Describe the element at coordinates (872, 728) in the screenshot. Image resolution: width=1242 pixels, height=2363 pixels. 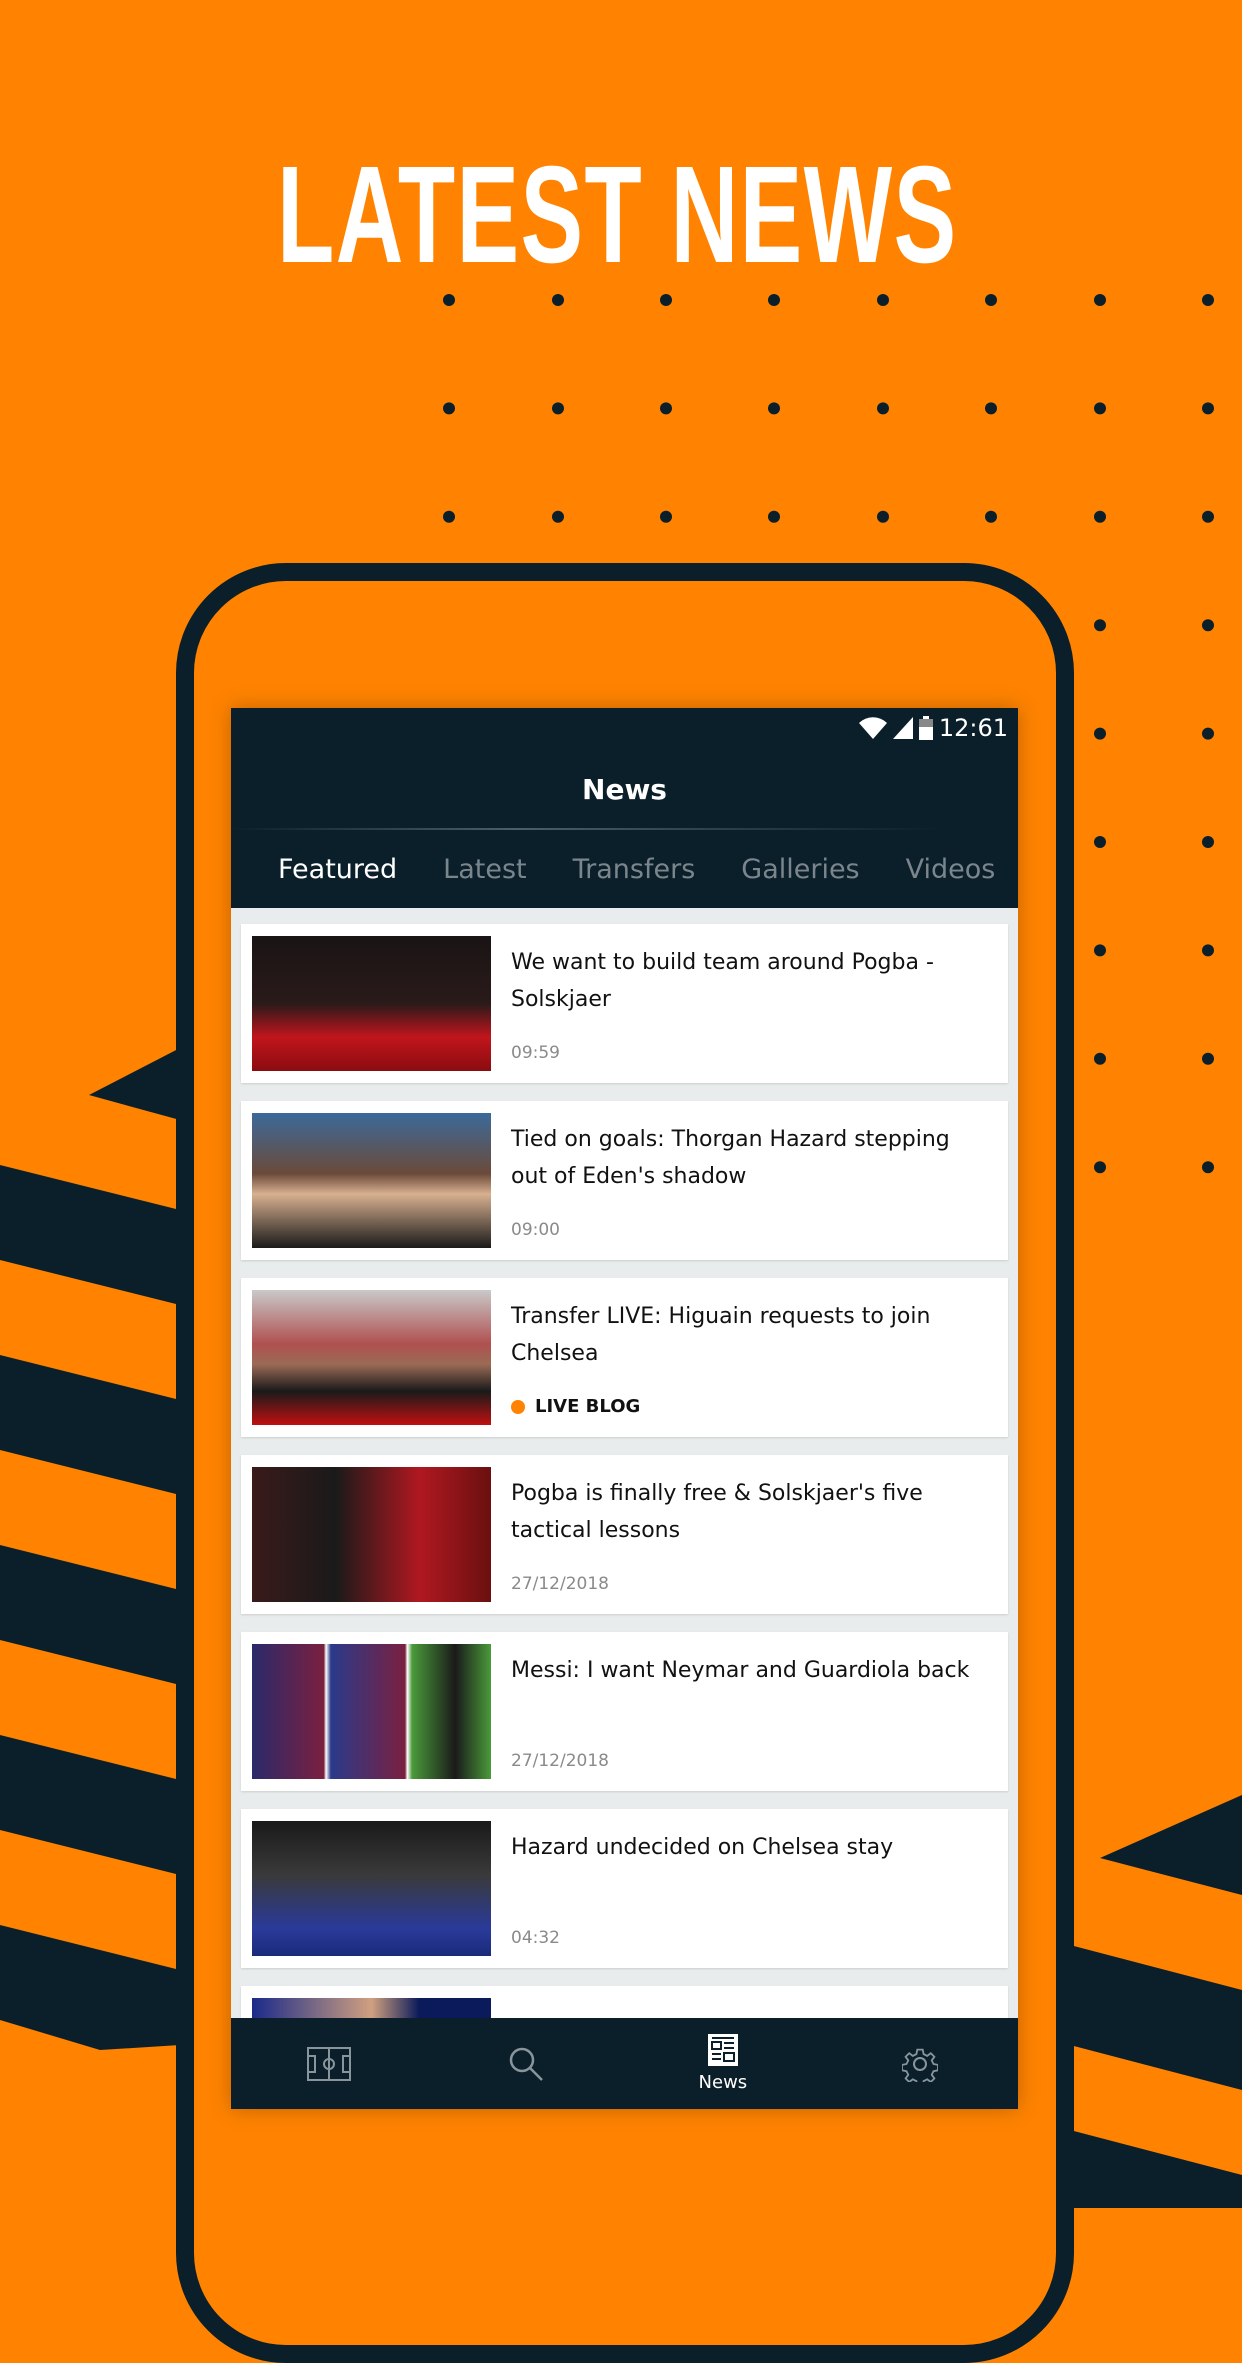
I see `wifi-icon` at that location.